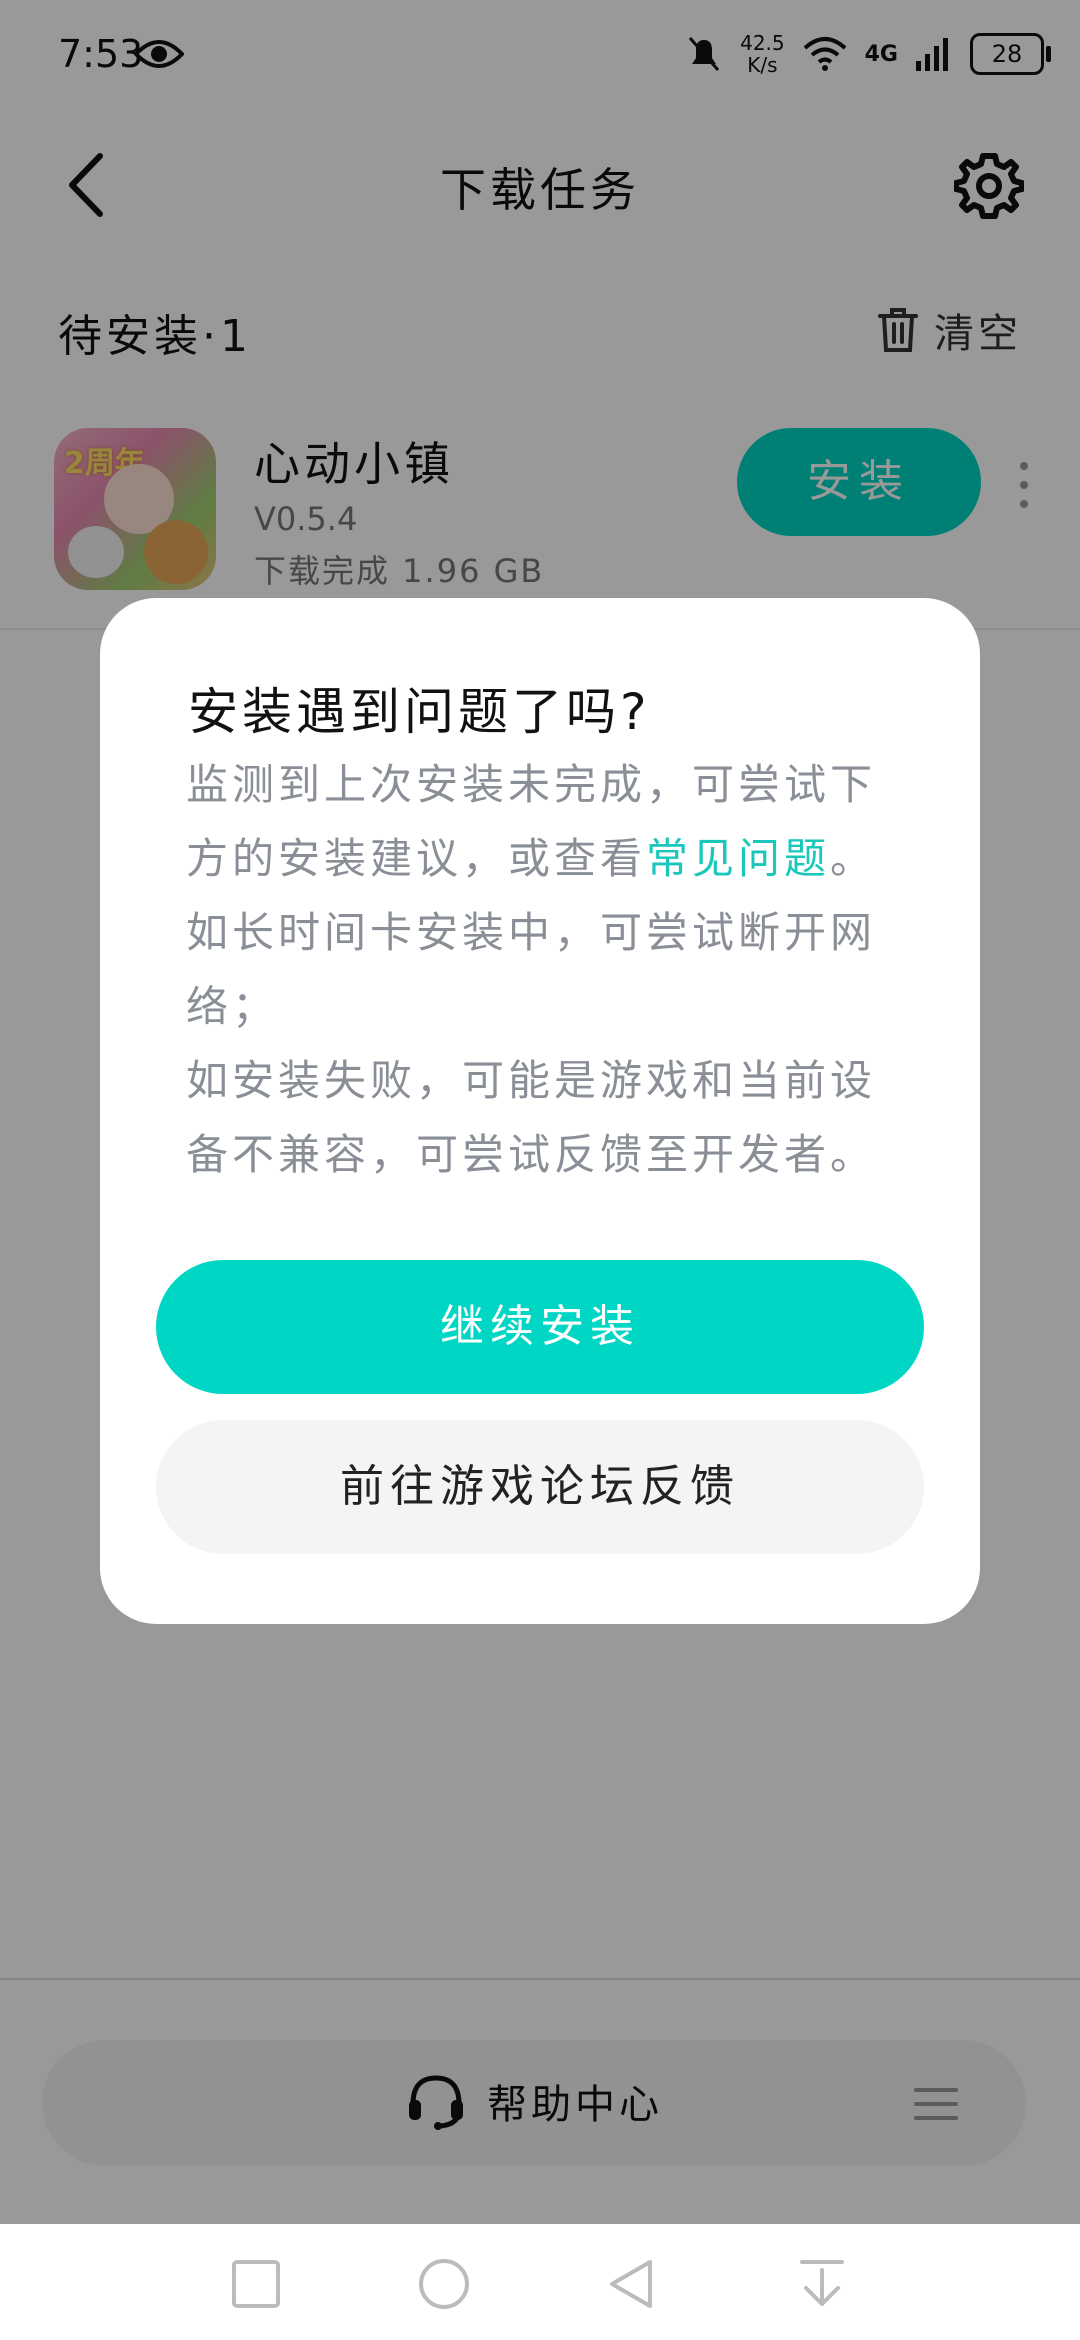 This screenshot has height=2340, width=1080. What do you see at coordinates (540, 1327) in the screenshot?
I see `continue-install-button: 继续安装` at bounding box center [540, 1327].